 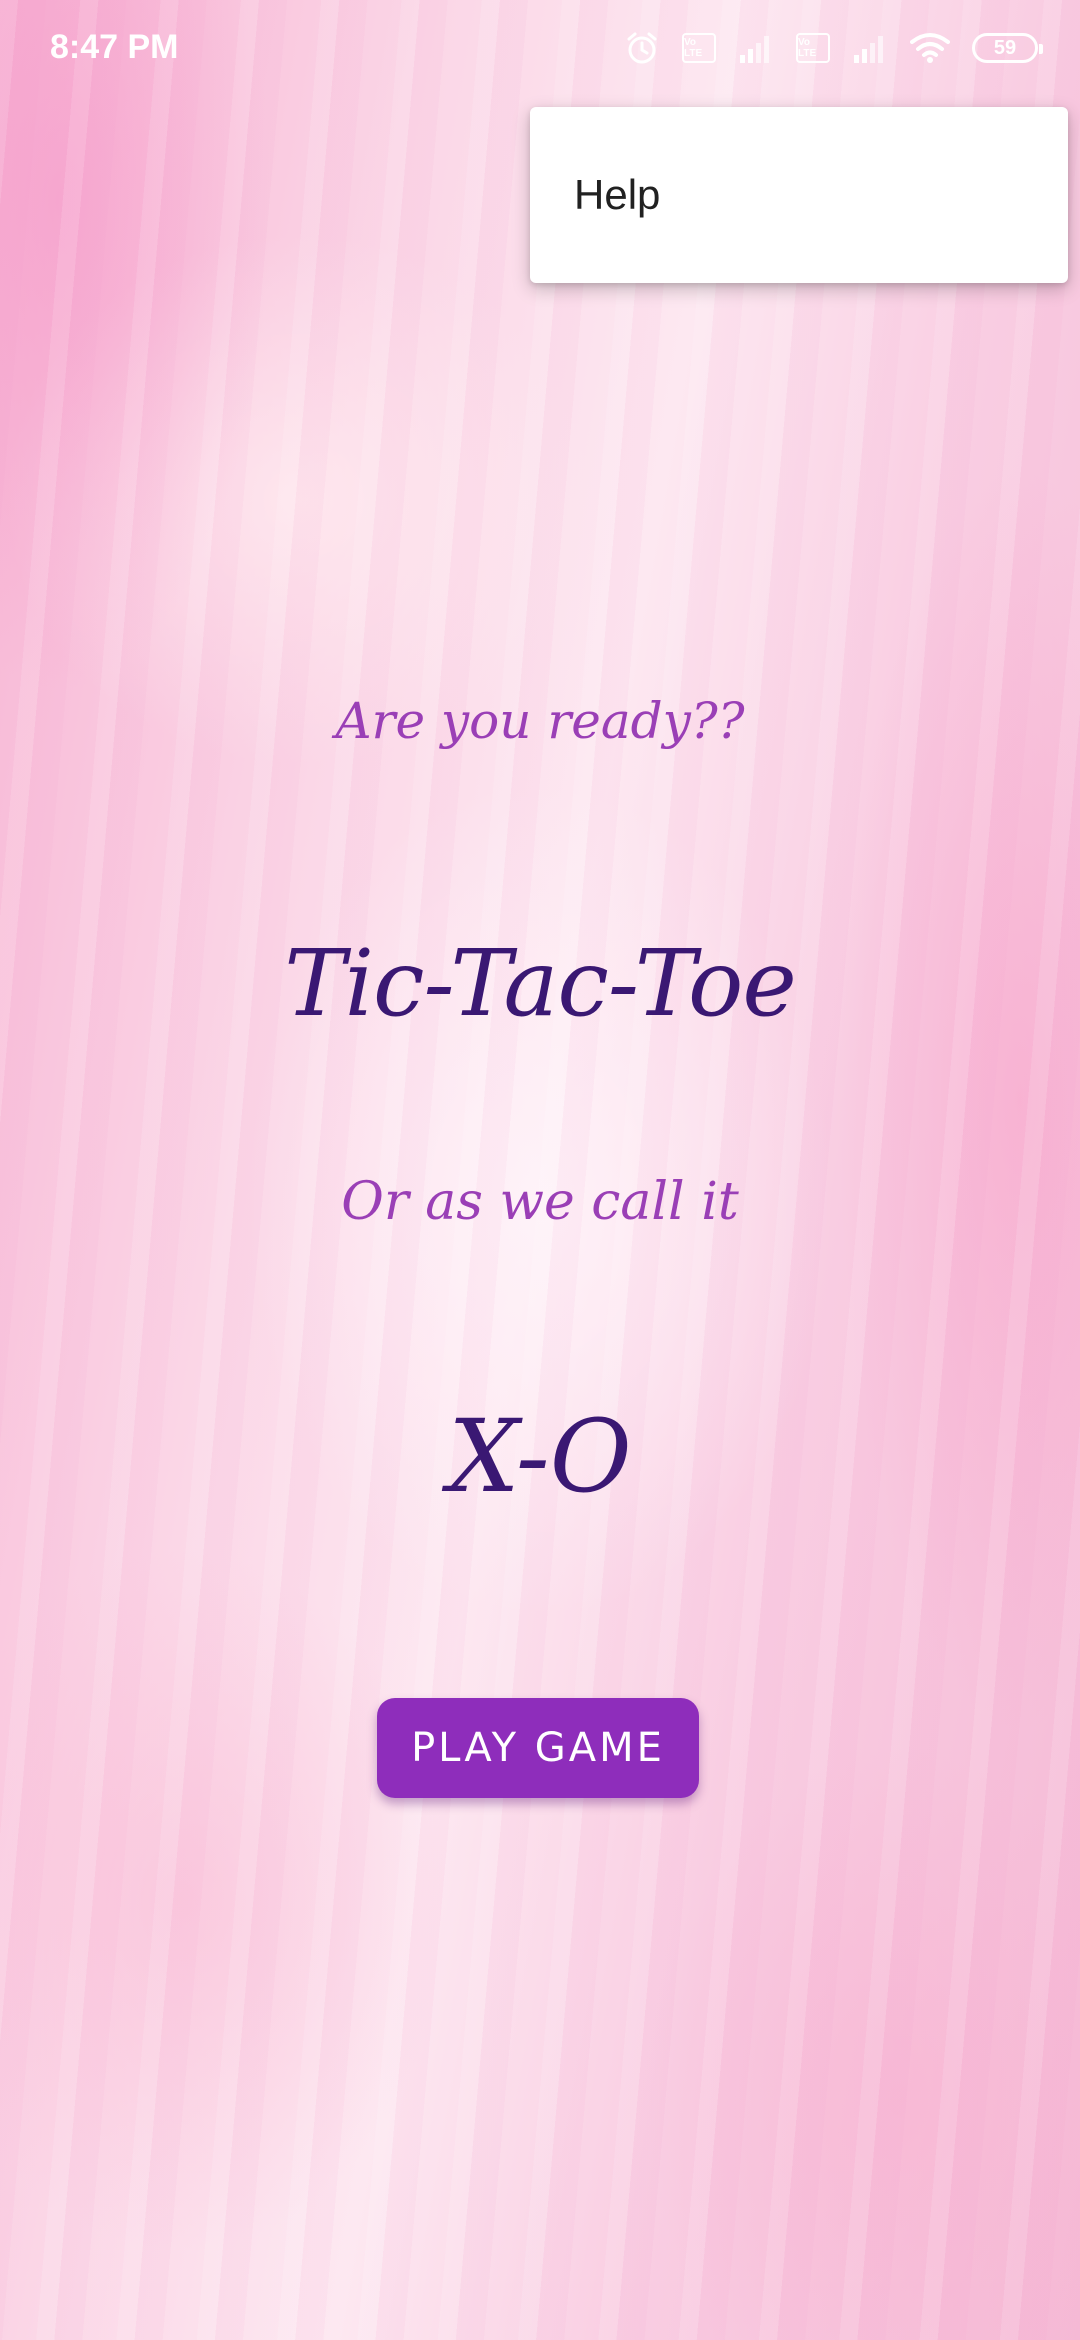 I want to click on alarm-icon, so click(x=642, y=48).